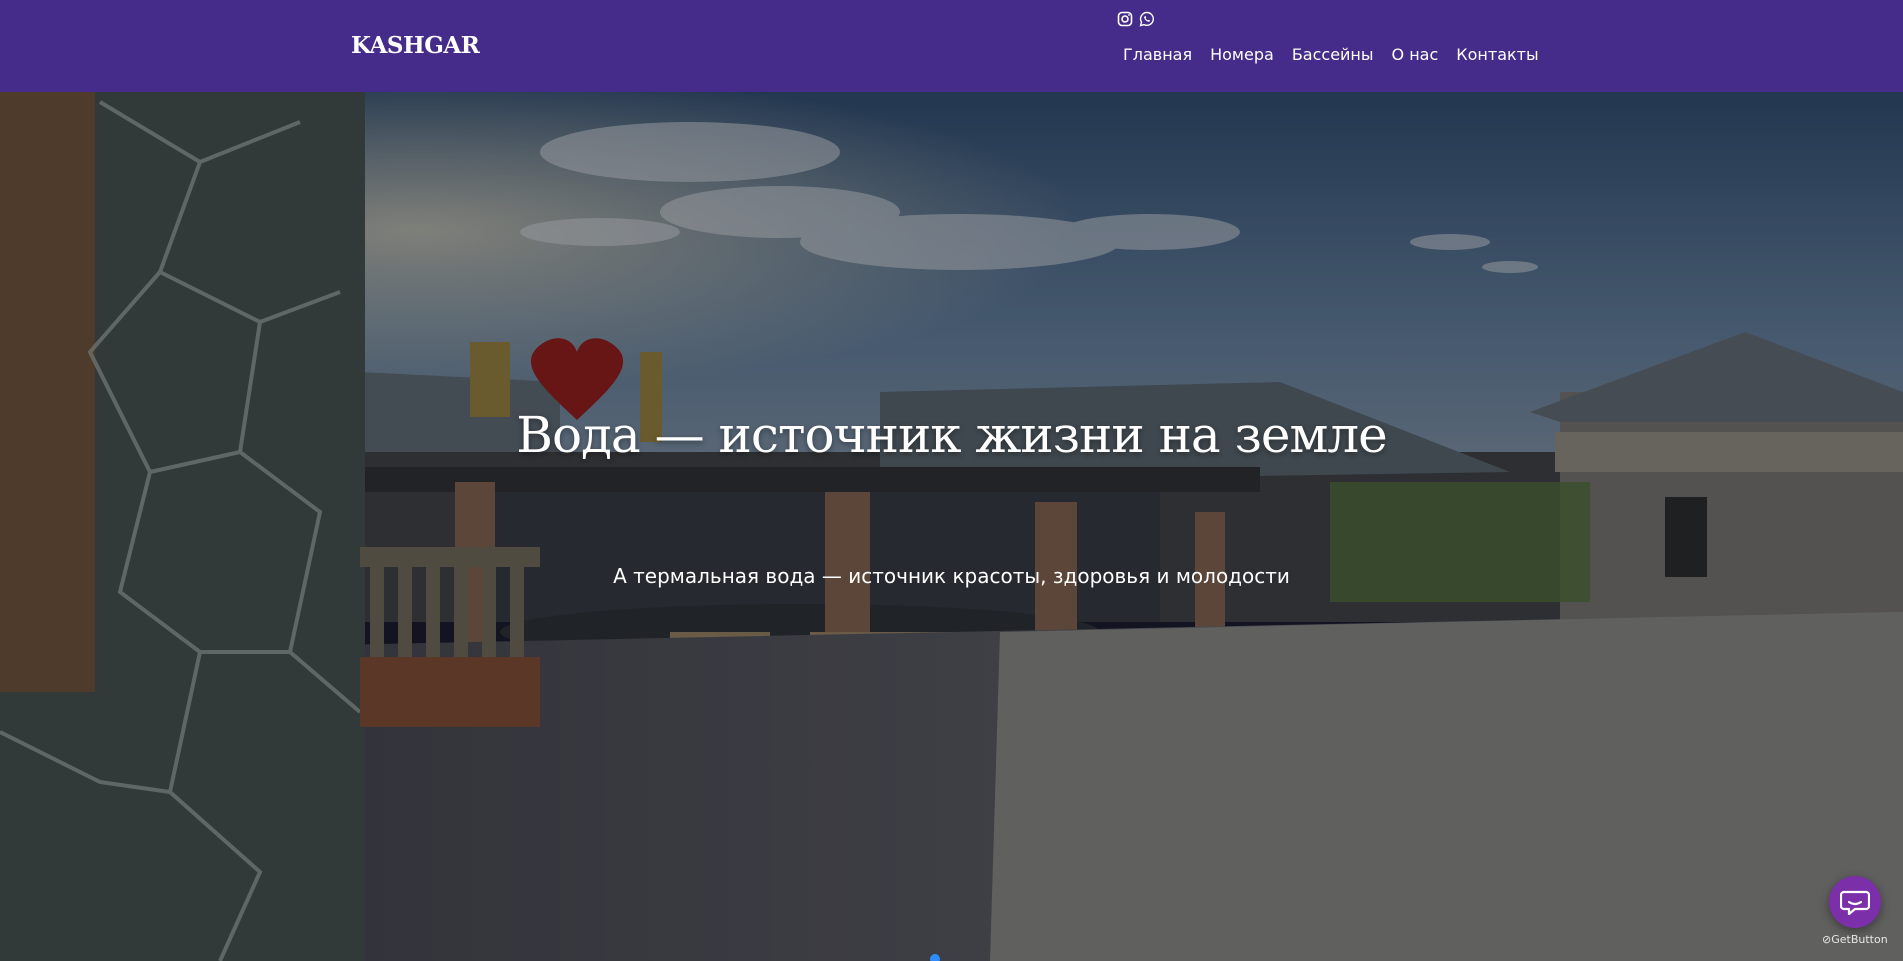  I want to click on nav-item-about: О нас, so click(1415, 55).